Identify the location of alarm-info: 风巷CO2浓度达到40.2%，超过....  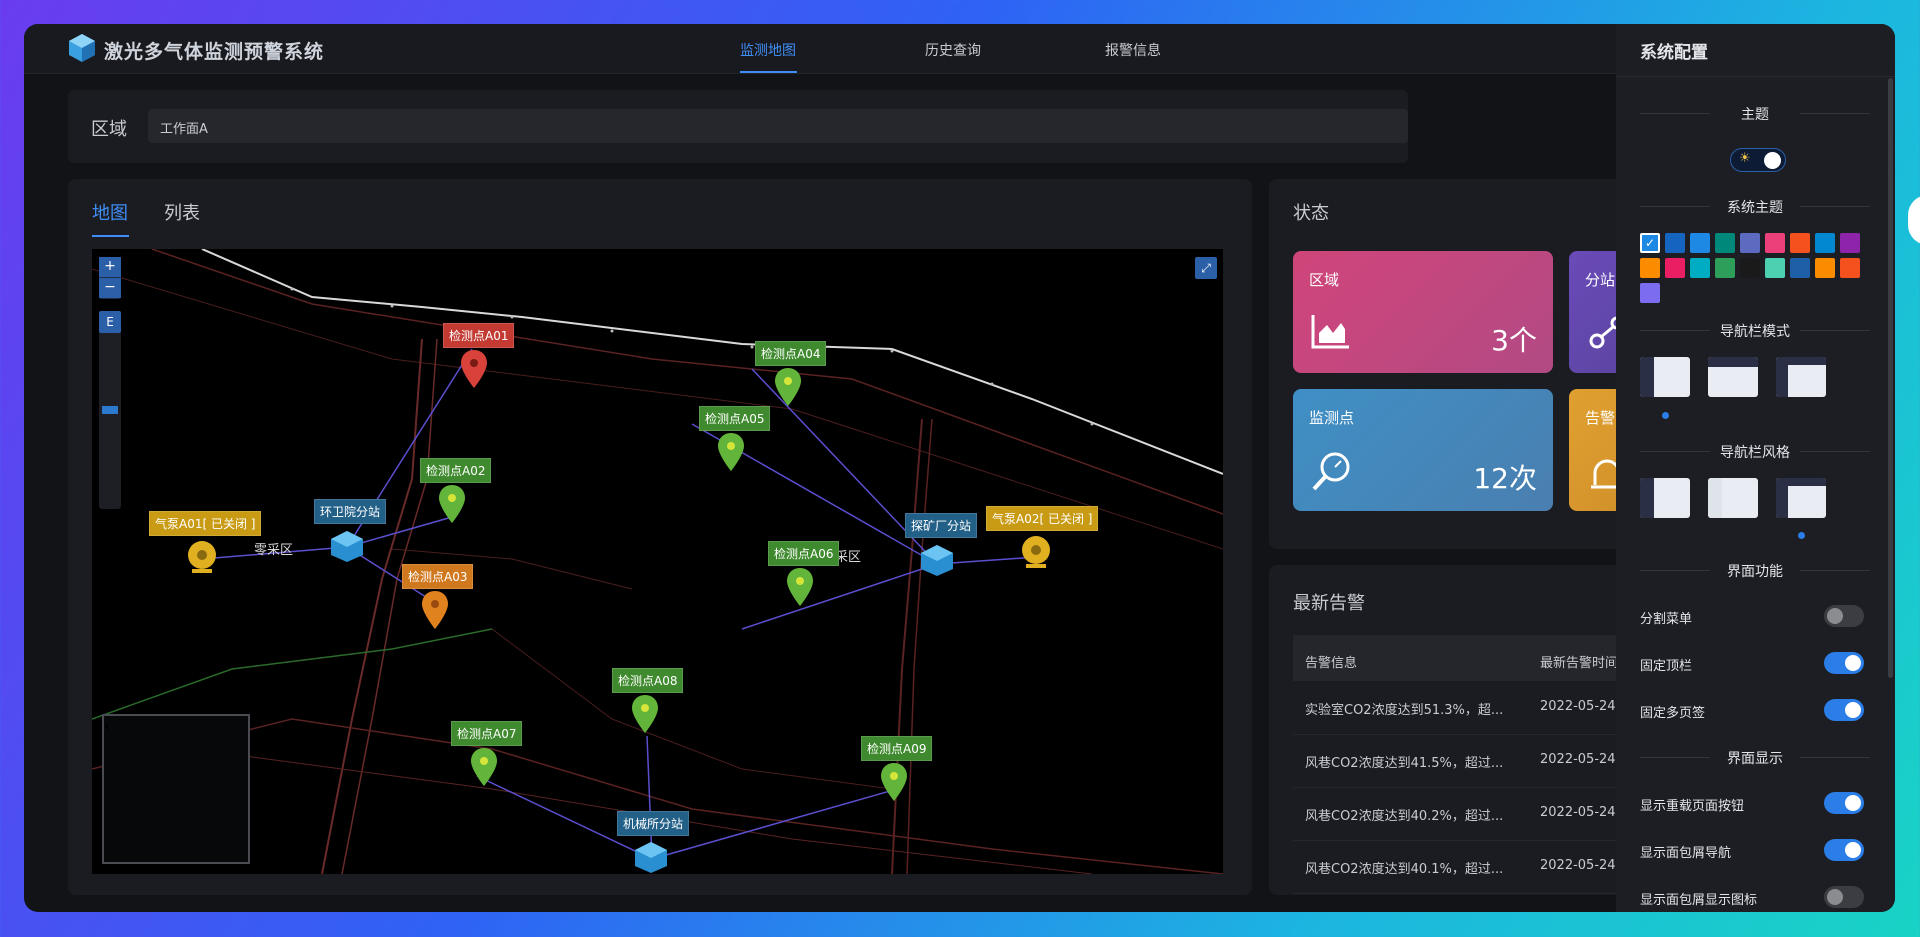
(1404, 816).